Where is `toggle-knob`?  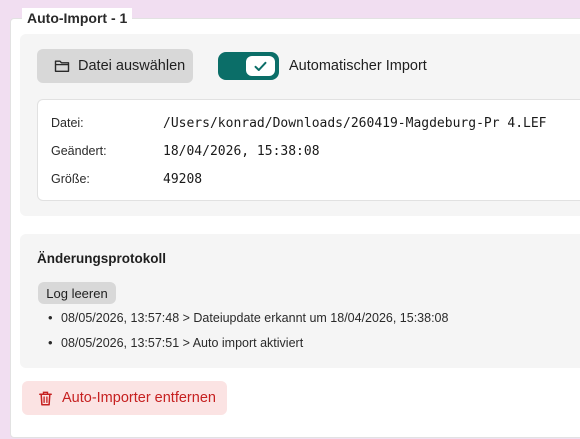 toggle-knob is located at coordinates (260, 66).